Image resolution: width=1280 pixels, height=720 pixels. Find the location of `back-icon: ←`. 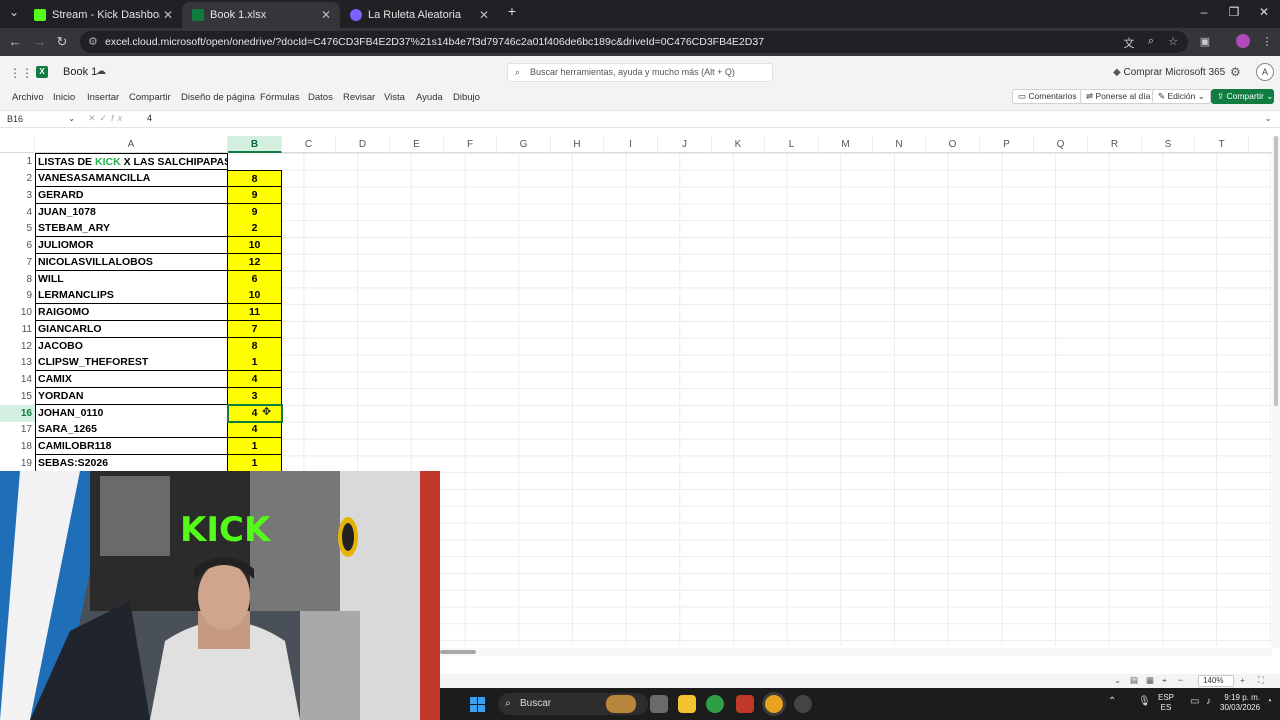

back-icon: ← is located at coordinates (15, 41).